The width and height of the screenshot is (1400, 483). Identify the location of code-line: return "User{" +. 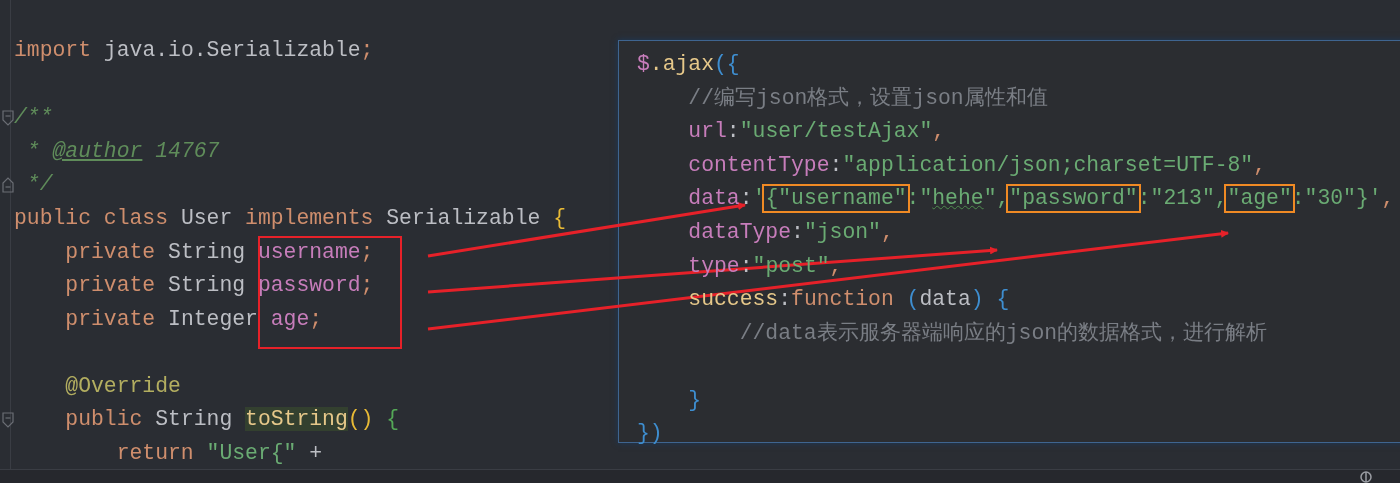
(219, 454).